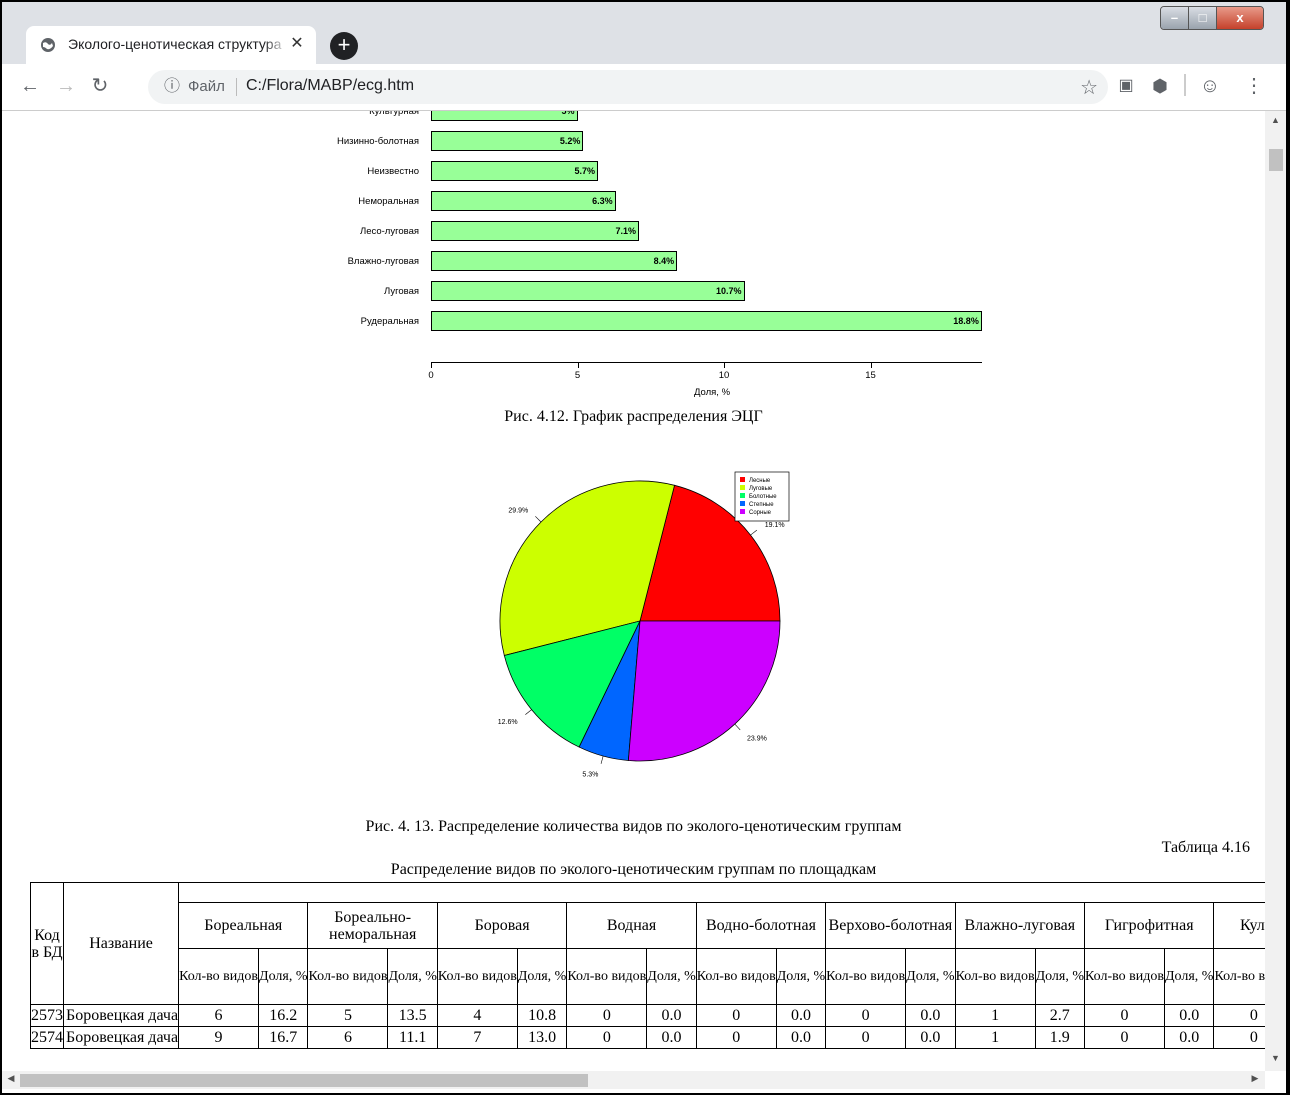 This screenshot has width=1290, height=1095. Describe the element at coordinates (243, 925) in the screenshot. I see `group-header: Бореальная` at that location.